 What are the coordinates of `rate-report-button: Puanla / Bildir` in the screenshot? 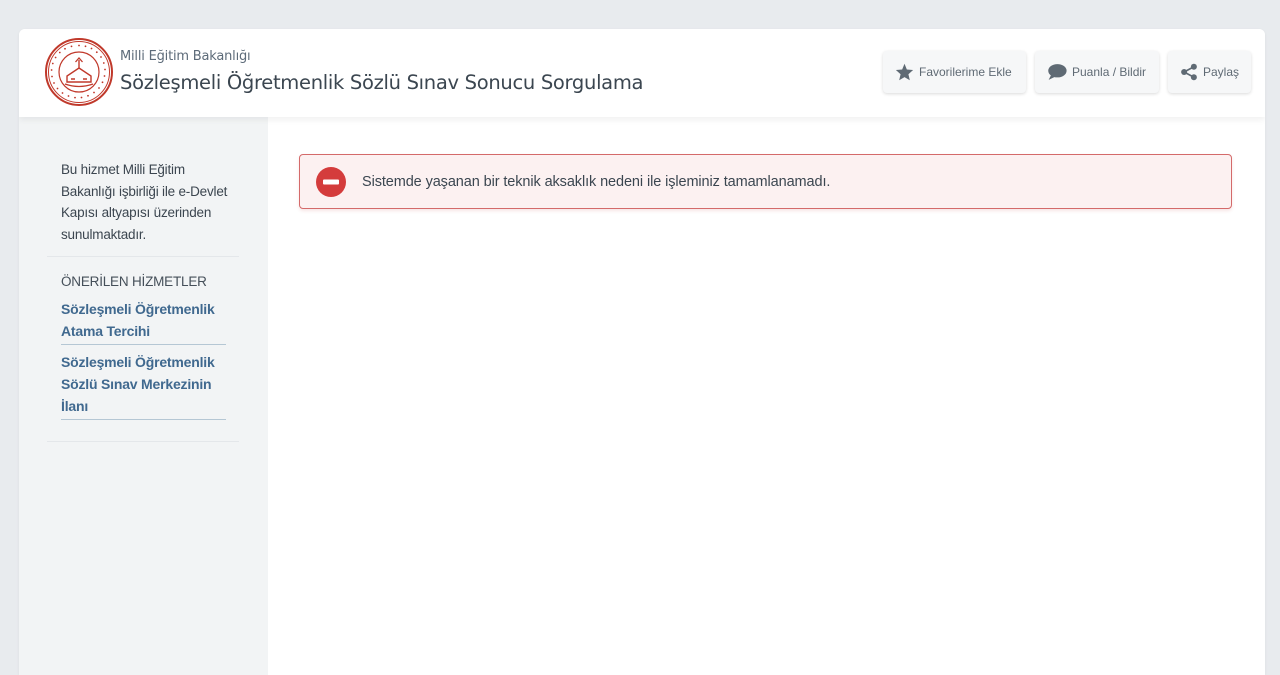 It's located at (1097, 72).